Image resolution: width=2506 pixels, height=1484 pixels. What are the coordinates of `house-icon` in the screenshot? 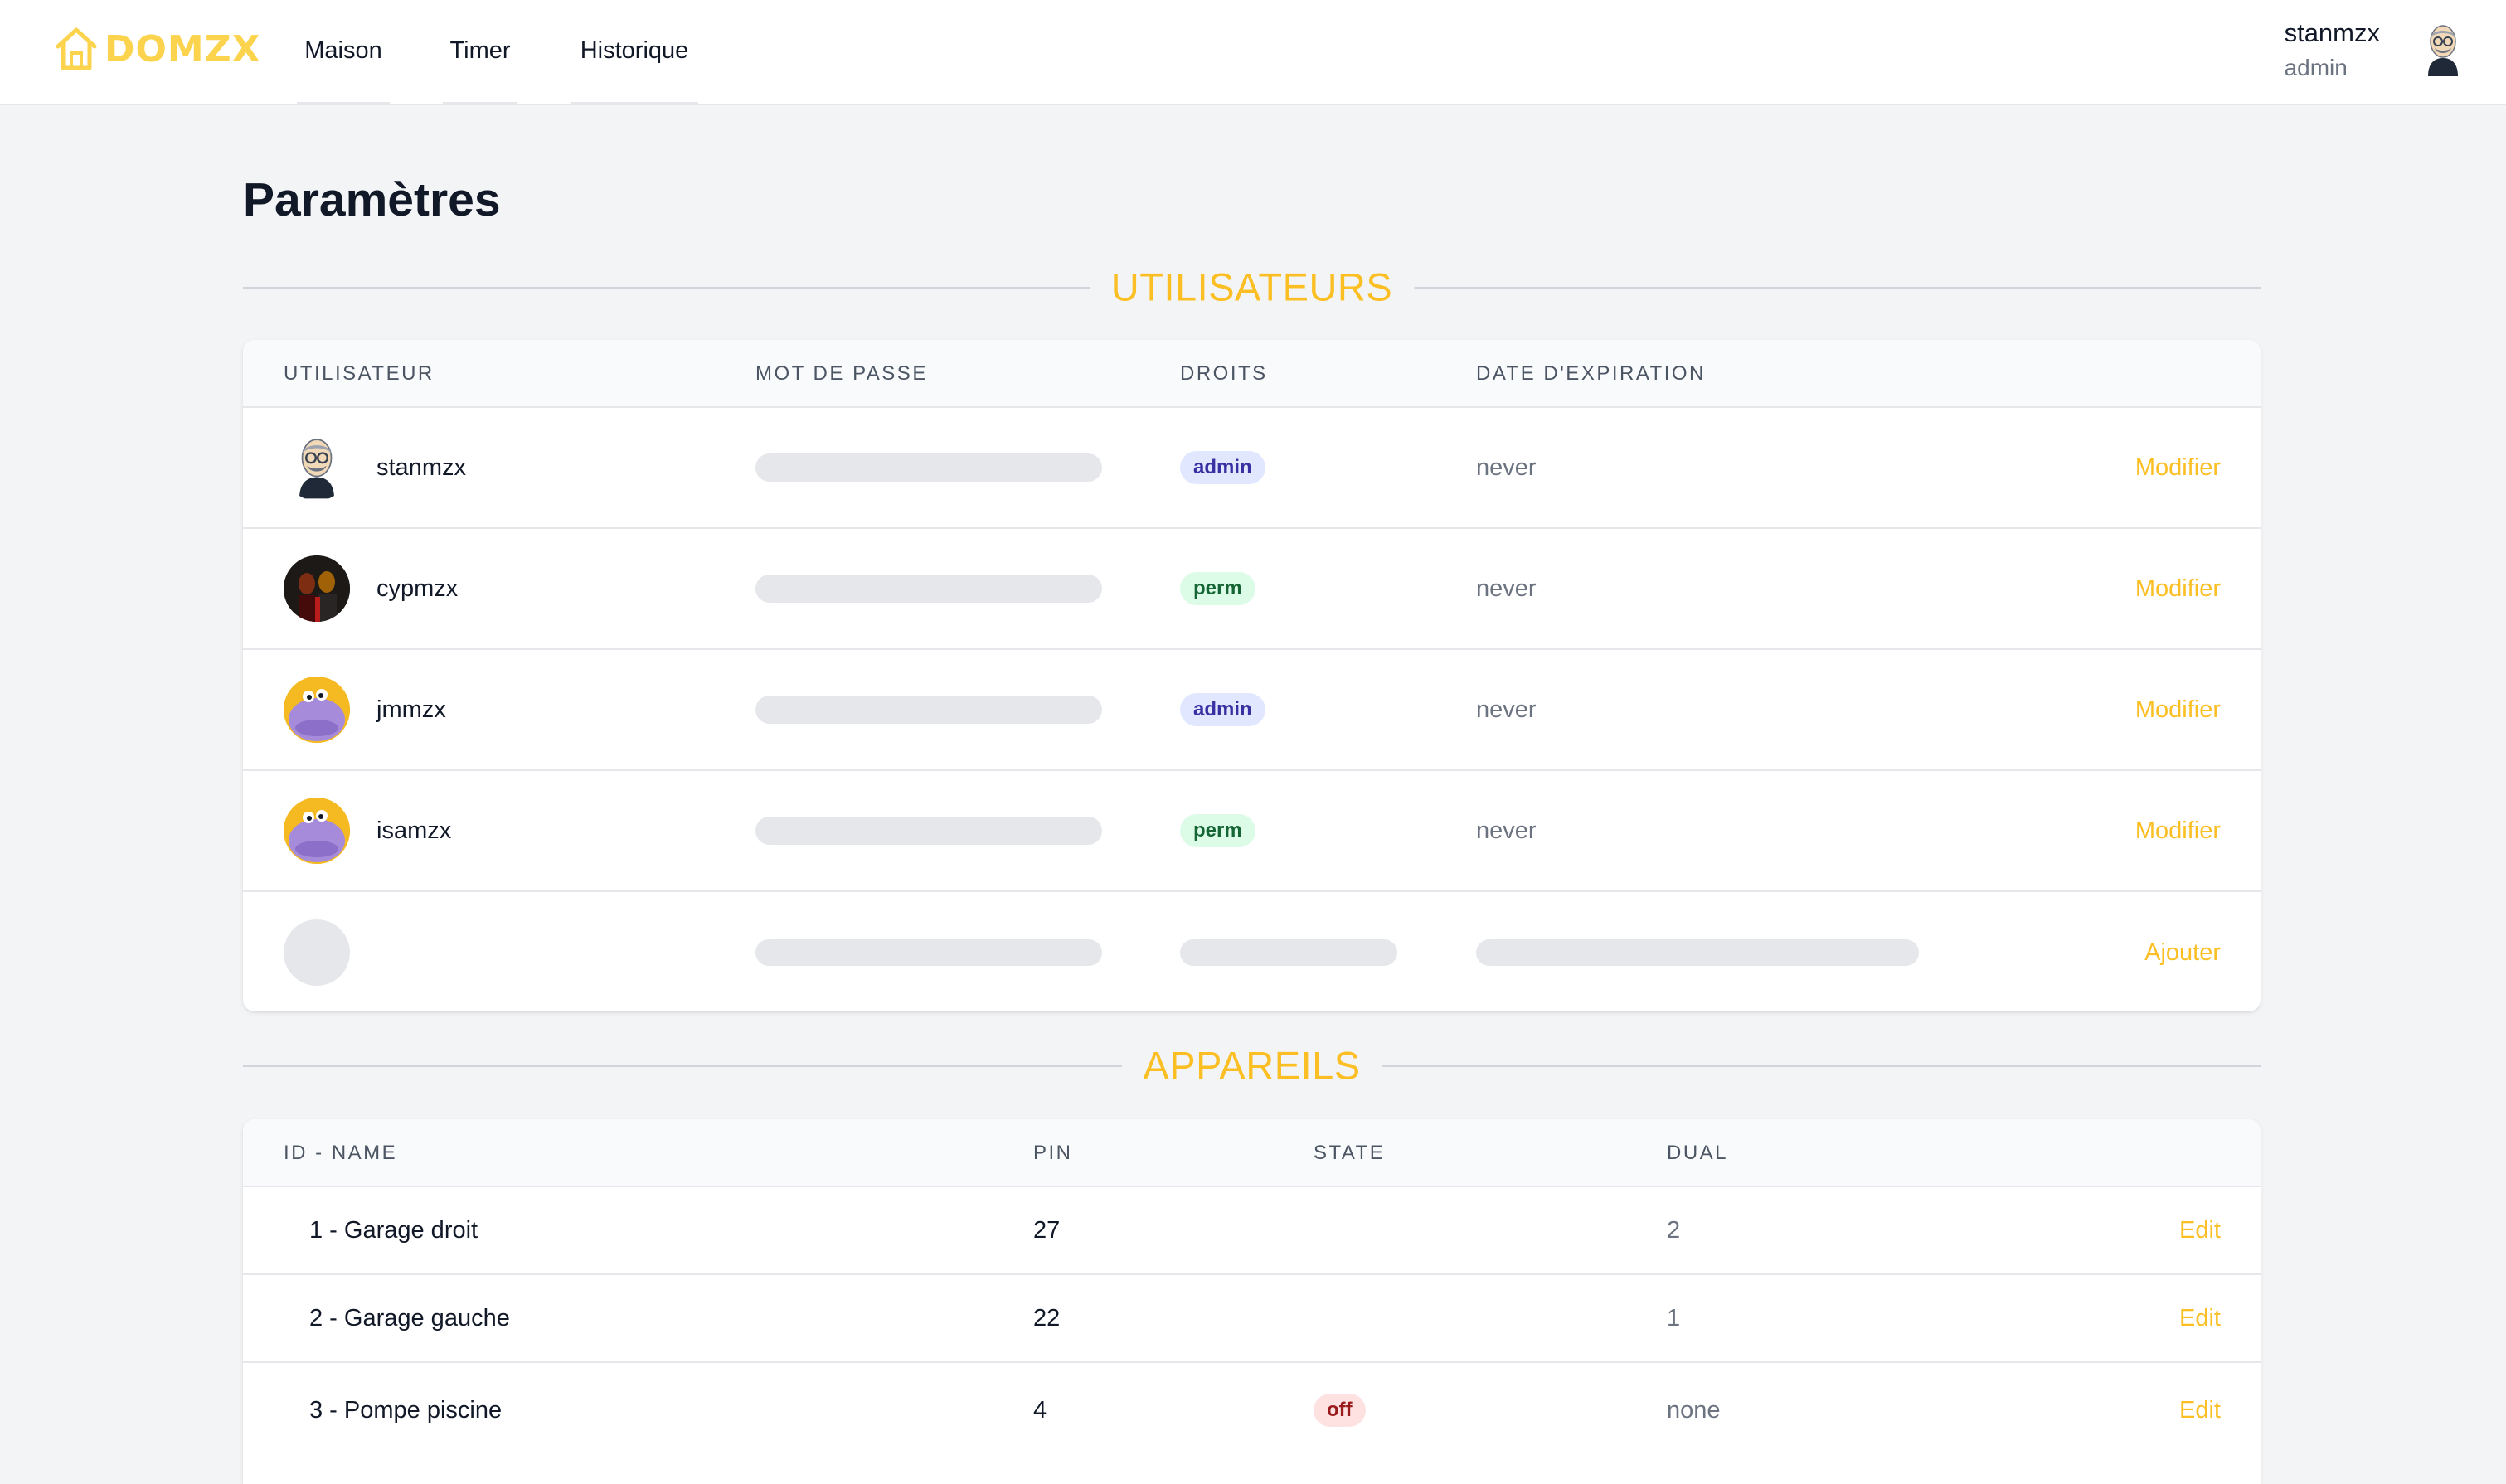 It's located at (77, 49).